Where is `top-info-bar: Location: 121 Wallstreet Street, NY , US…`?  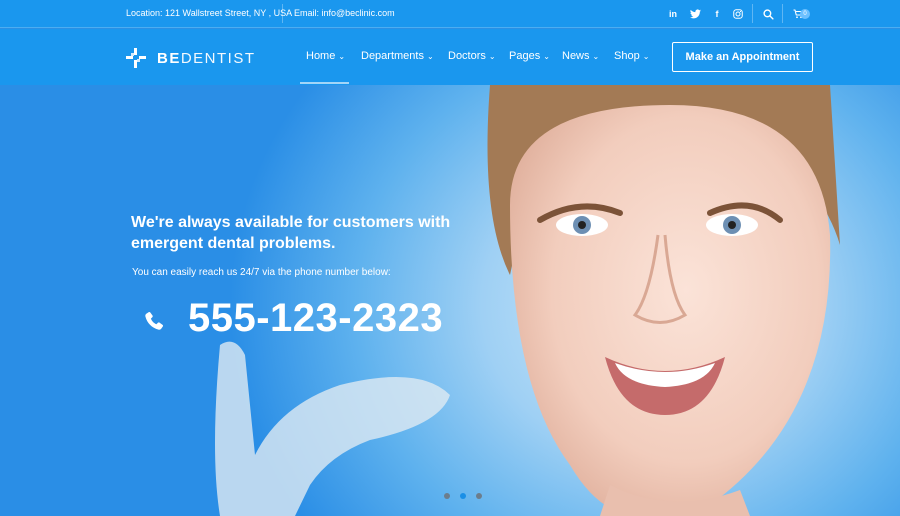 top-info-bar: Location: 121 Wallstreet Street, NY , US… is located at coordinates (450, 14).